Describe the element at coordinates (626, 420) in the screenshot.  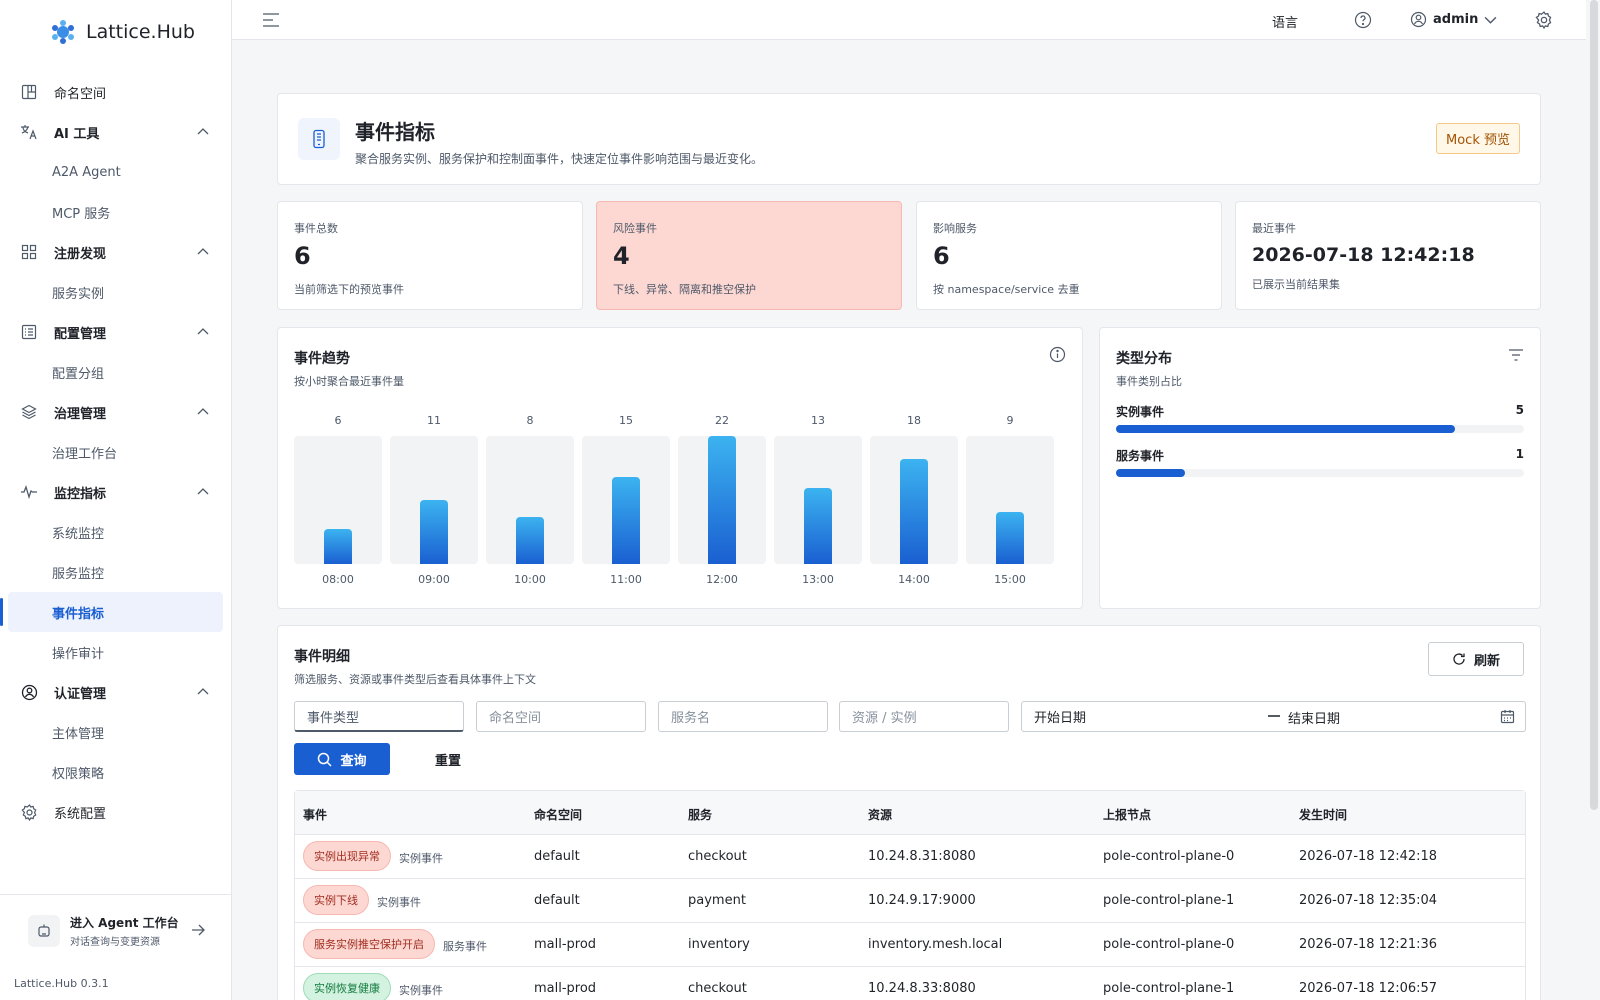
I see `bar-value-label: 15` at that location.